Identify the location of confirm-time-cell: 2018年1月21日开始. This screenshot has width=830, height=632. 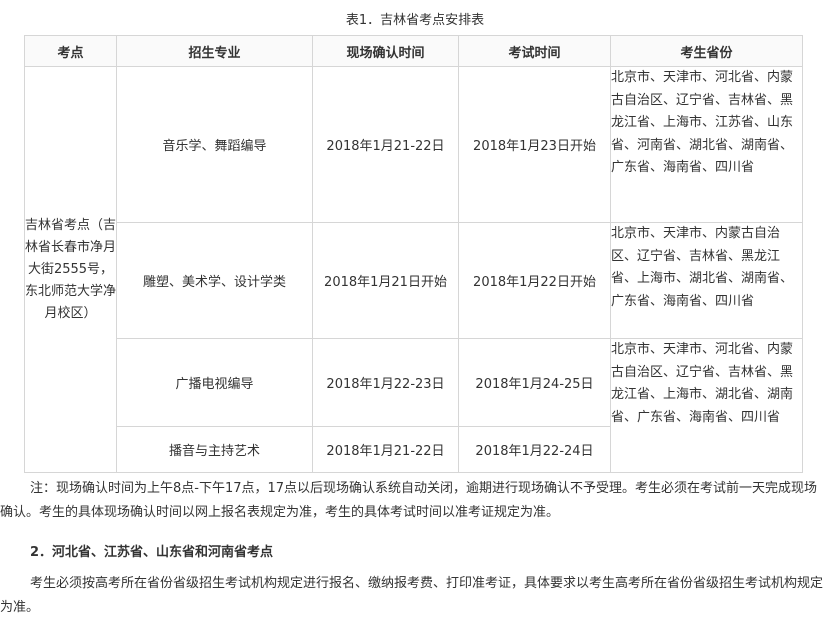
(385, 280).